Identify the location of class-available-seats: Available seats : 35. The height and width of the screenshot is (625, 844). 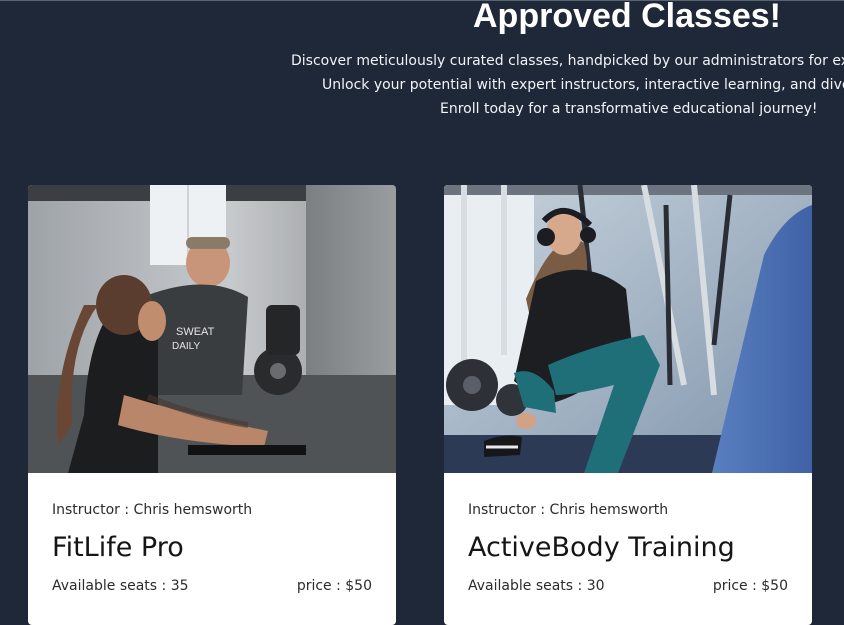
(120, 586).